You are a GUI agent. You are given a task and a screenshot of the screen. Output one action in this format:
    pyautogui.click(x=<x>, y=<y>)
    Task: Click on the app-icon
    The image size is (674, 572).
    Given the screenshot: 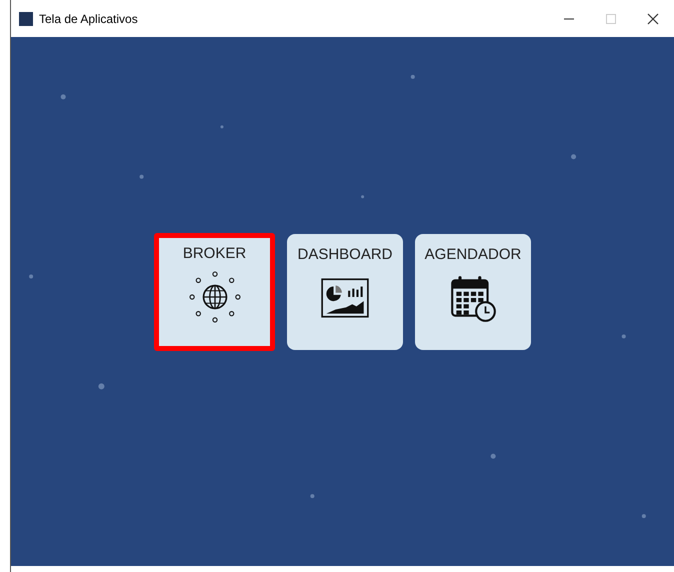 What is the action you would take?
    pyautogui.click(x=26, y=19)
    